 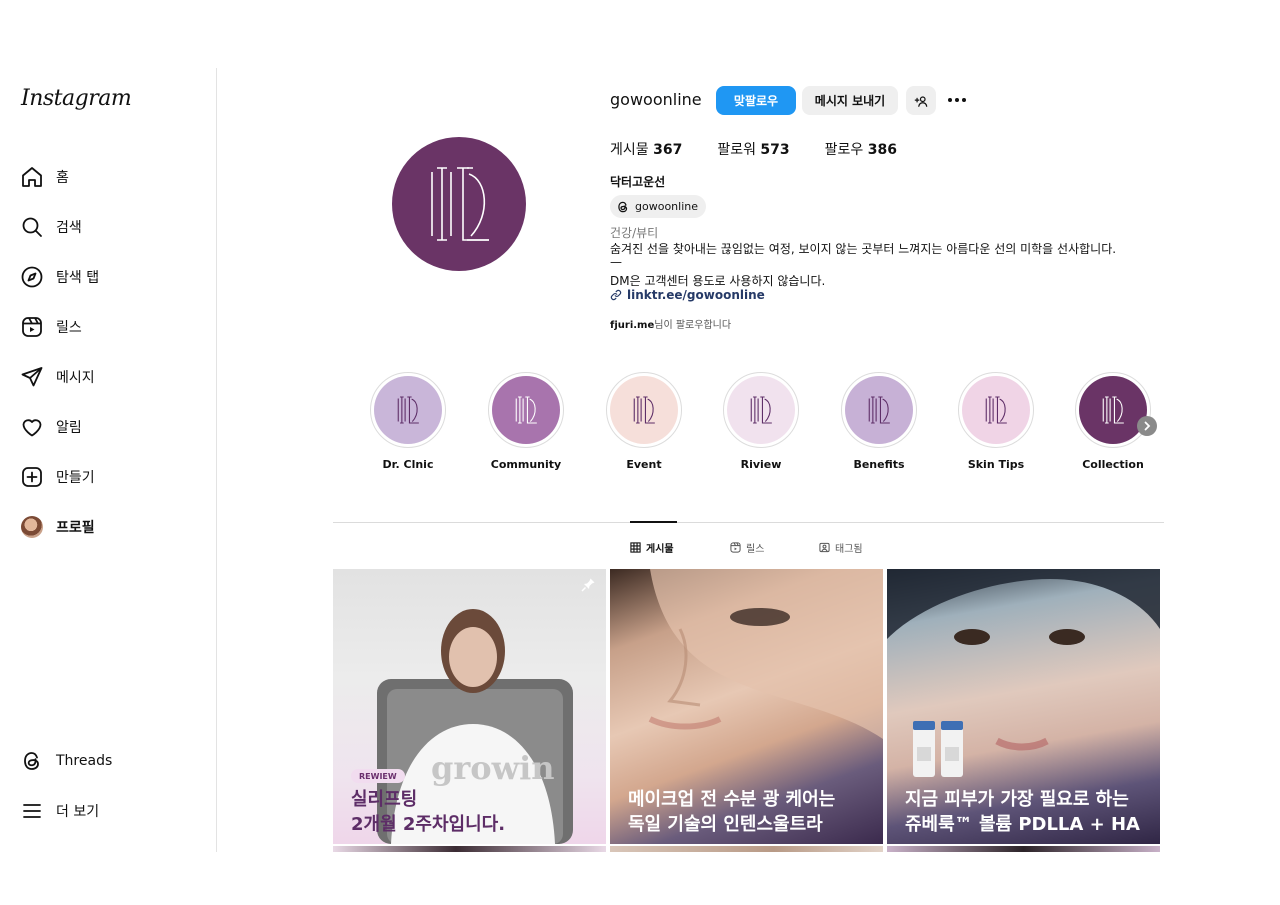 What do you see at coordinates (660, 549) in the screenshot?
I see `tab-label: 게시물` at bounding box center [660, 549].